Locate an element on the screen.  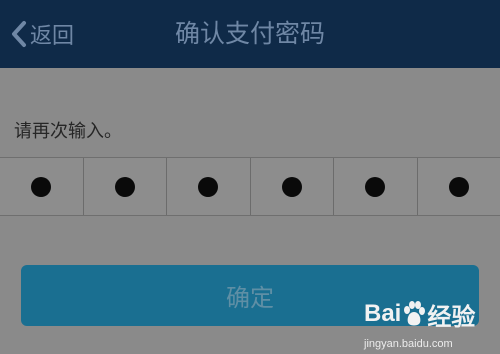
baidu-jingyan-watermark: Bai 经验 jingyan.baidu.com is located at coordinates (428, 323).